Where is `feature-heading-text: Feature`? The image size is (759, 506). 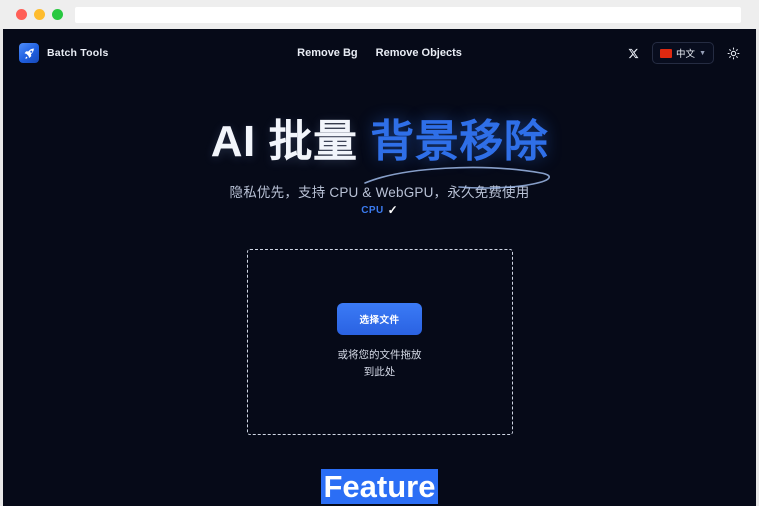
feature-heading-text: Feature is located at coordinates (379, 487).